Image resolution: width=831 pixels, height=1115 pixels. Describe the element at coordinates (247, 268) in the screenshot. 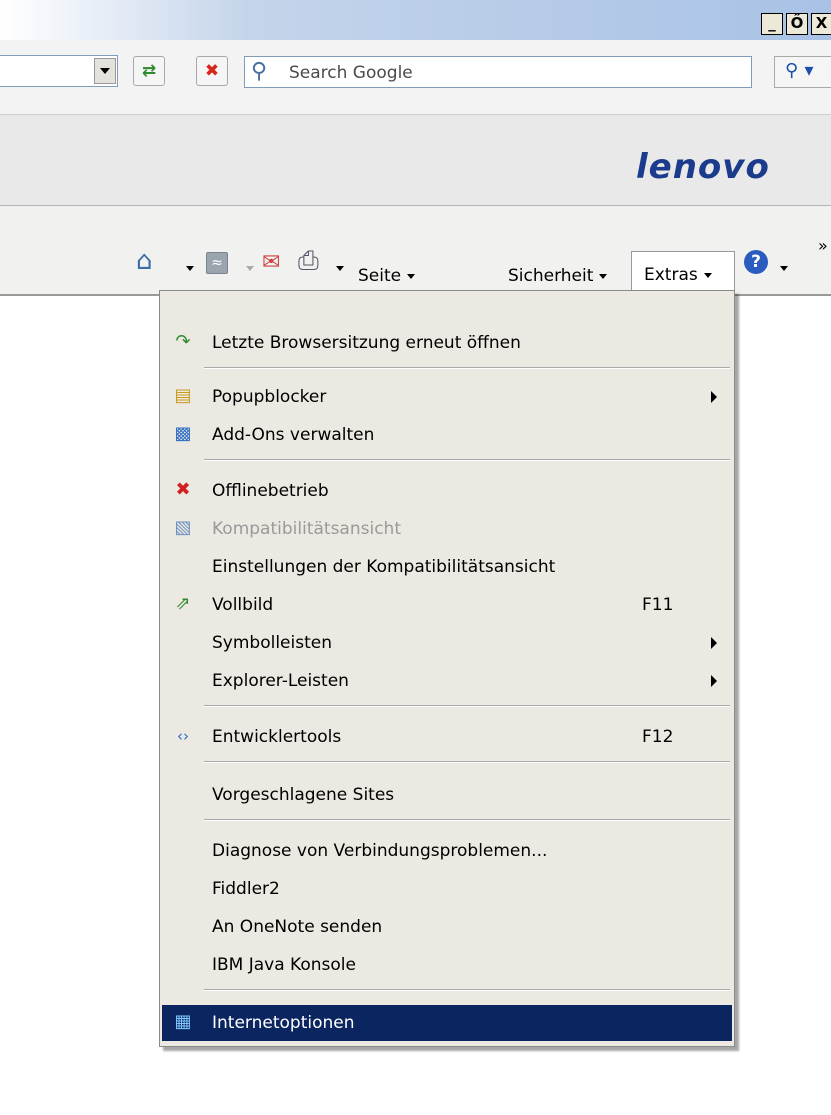

I see `feeds-dropdown-caret` at that location.